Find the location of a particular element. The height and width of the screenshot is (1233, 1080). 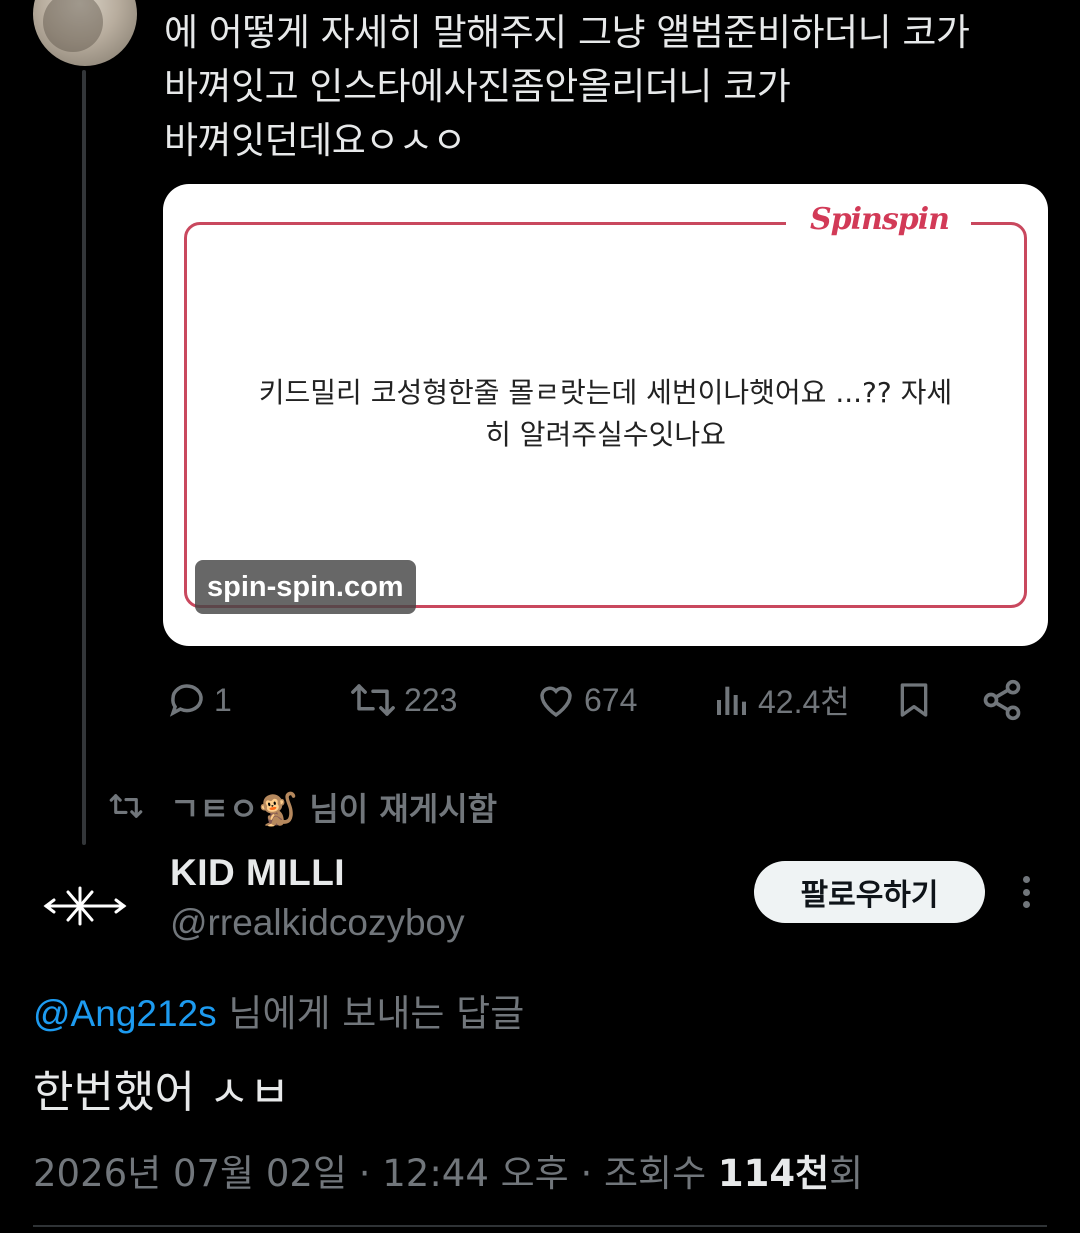

bookmark-button is located at coordinates (914, 700).